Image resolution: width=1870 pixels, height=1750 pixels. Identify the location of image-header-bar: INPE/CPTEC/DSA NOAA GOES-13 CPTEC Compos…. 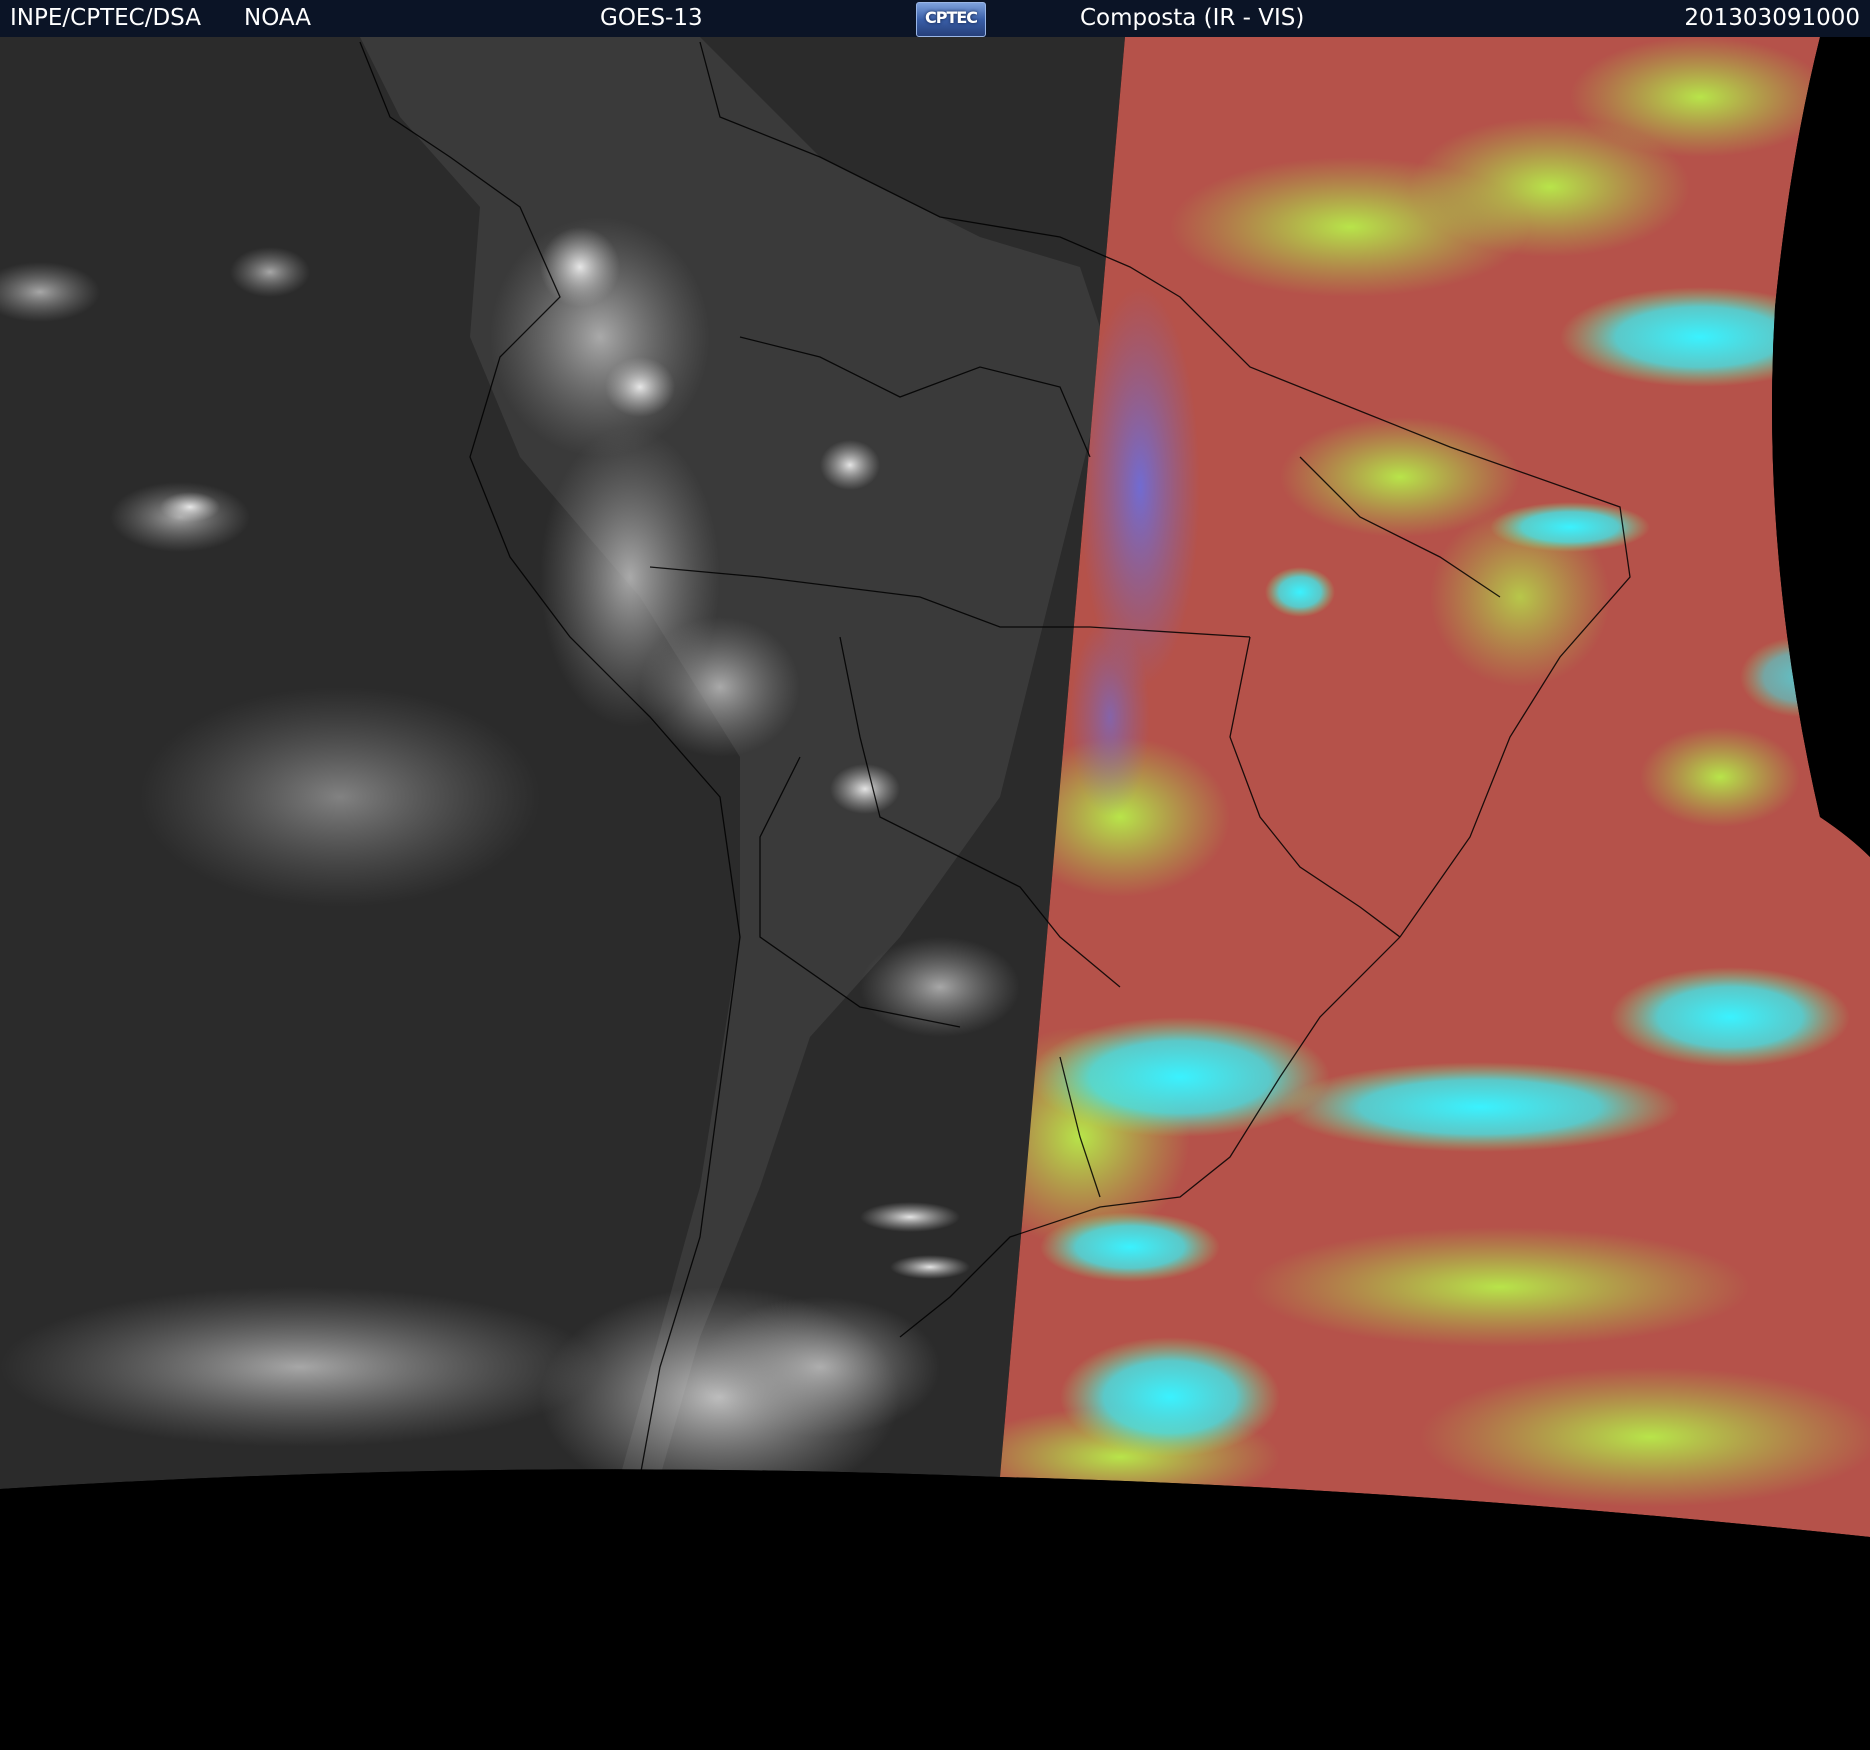
(935, 18).